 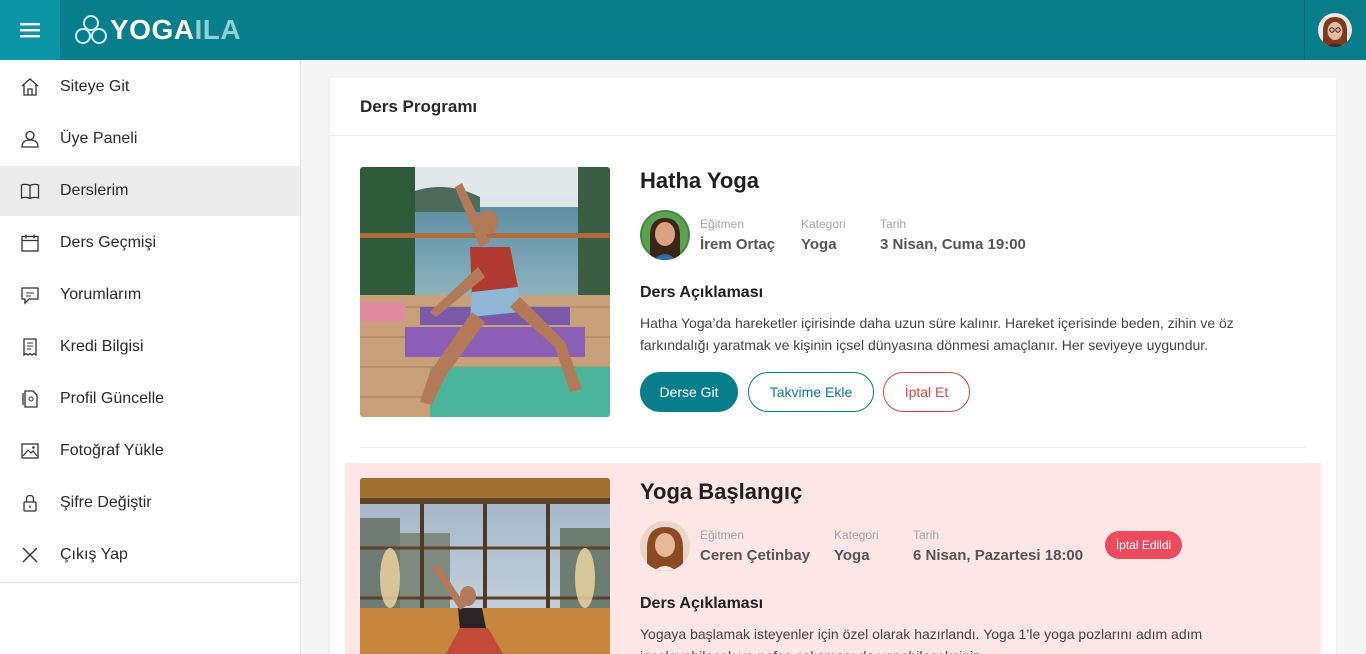 I want to click on calendar-icon, so click(x=30, y=243).